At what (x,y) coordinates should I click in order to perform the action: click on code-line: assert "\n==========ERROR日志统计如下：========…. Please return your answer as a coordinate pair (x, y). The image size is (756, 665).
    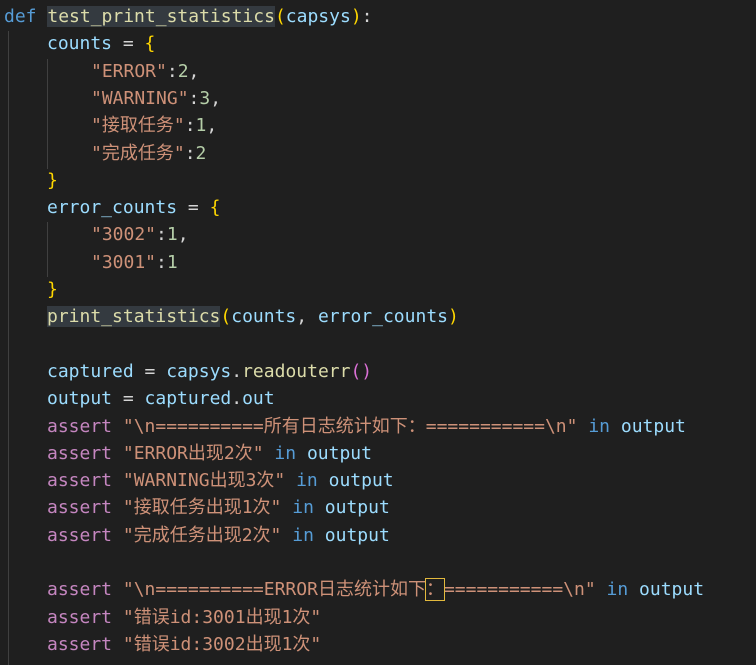
    Looking at the image, I should click on (375, 589).